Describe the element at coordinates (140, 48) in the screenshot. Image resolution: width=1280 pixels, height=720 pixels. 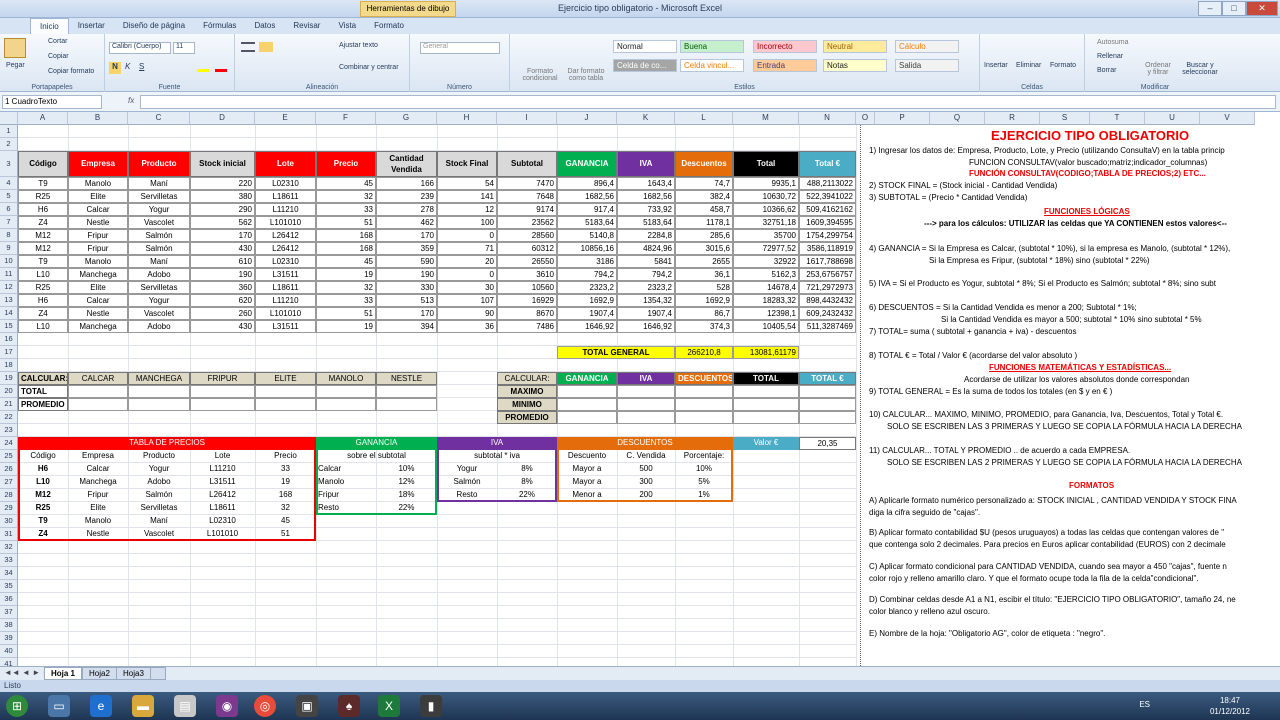
I see `font-name-select: Calibri (Cuerpo)` at that location.